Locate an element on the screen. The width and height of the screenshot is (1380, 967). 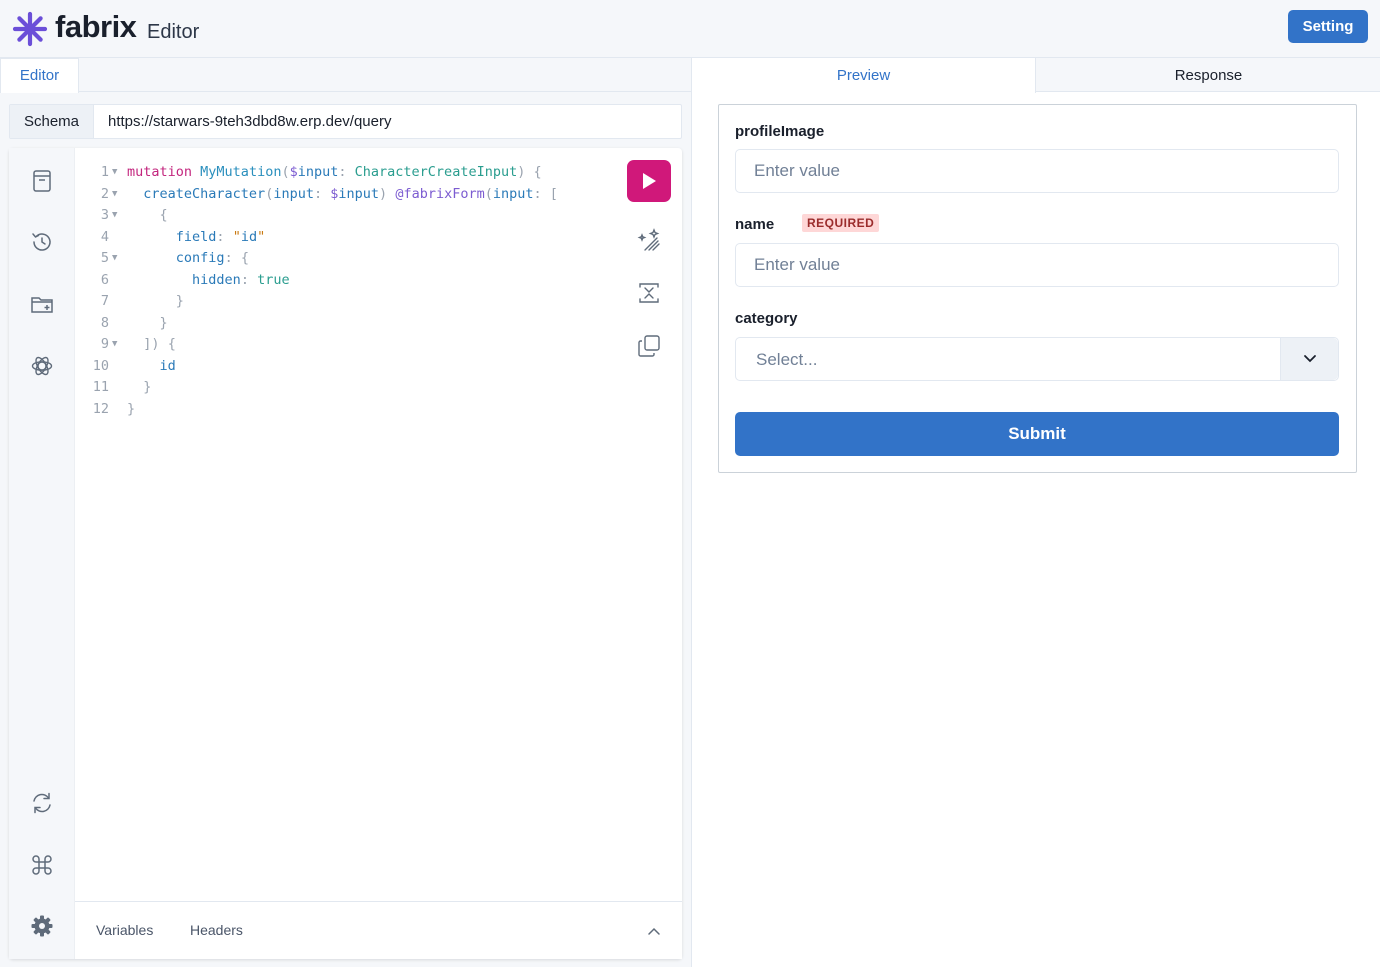
category-label: category is located at coordinates (766, 318).